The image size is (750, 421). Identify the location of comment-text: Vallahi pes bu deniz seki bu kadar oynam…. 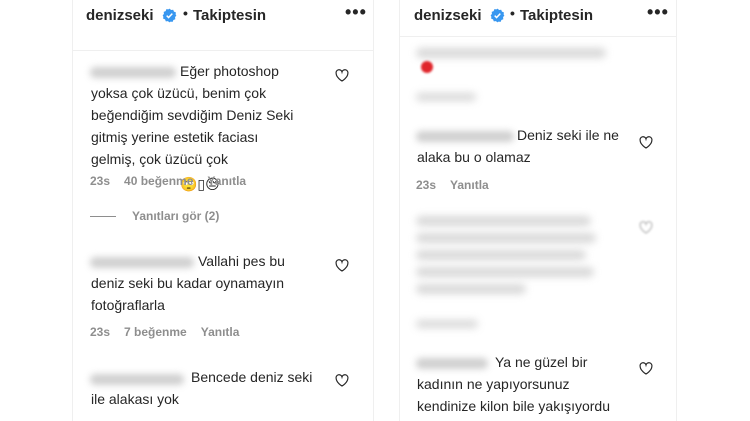
(188, 283).